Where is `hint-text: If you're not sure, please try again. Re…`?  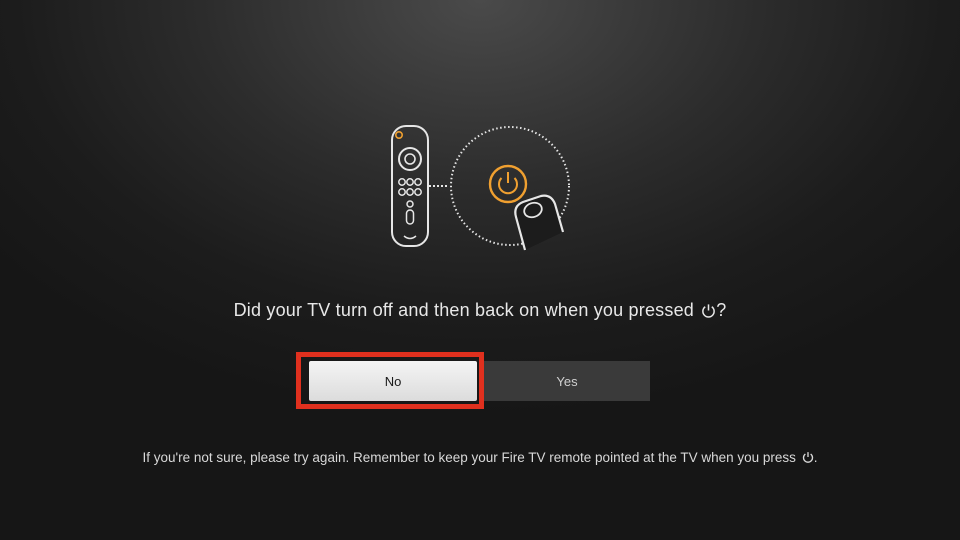
hint-text: If you're not sure, please try again. Re… is located at coordinates (480, 457).